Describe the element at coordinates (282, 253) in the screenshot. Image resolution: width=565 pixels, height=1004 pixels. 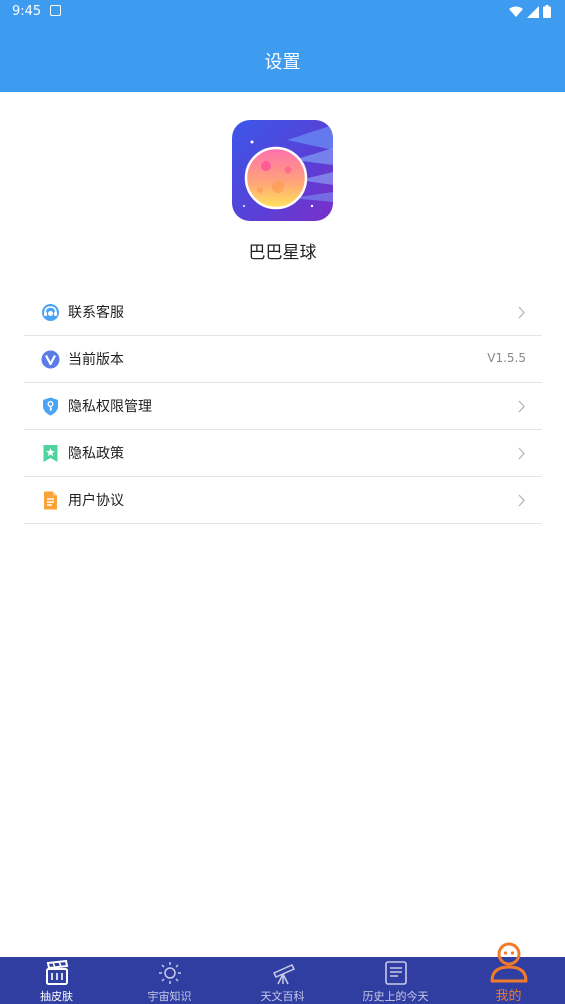
I see `app-name: 巴巴星球` at that location.